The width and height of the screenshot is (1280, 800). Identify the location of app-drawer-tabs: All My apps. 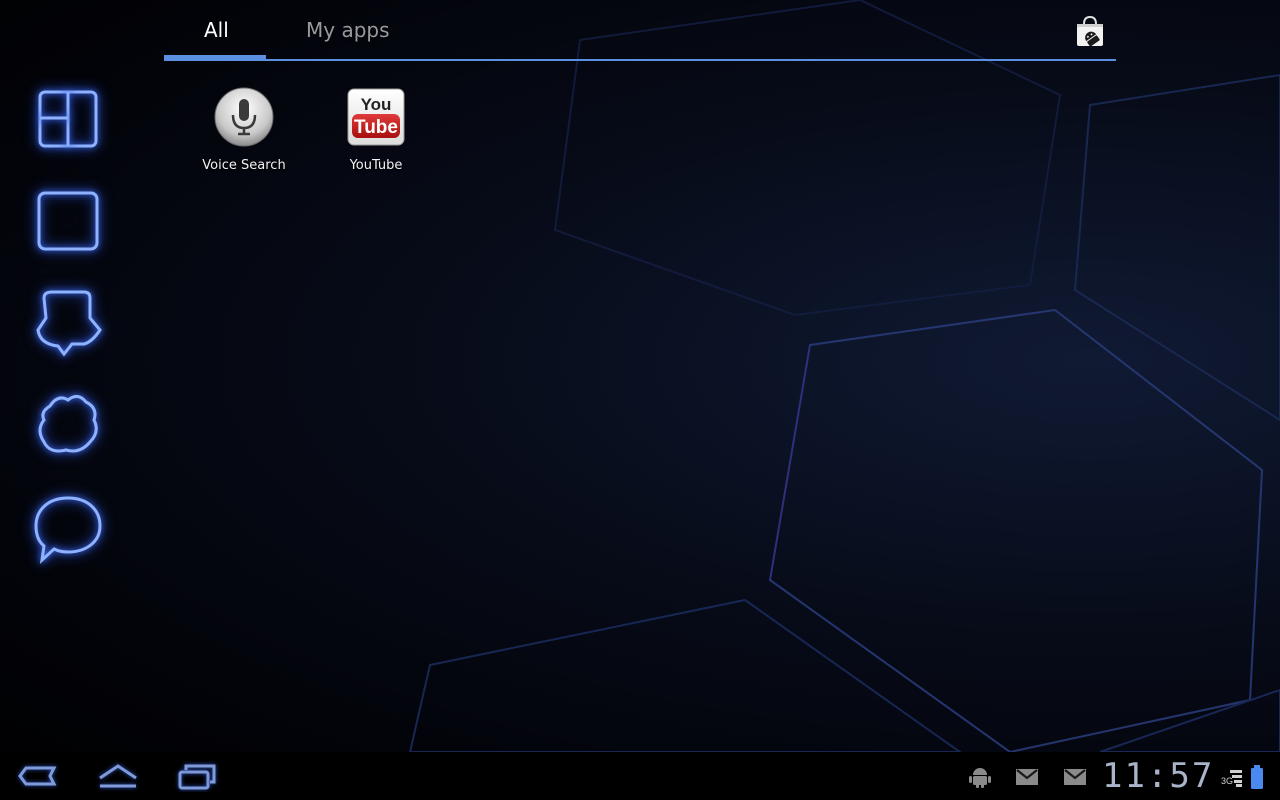
(640, 31).